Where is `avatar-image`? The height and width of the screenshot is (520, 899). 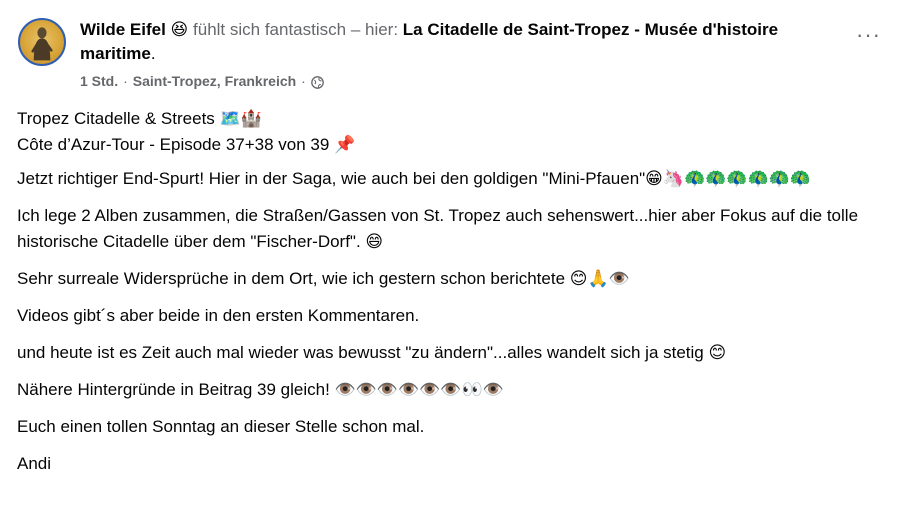 avatar-image is located at coordinates (42, 44).